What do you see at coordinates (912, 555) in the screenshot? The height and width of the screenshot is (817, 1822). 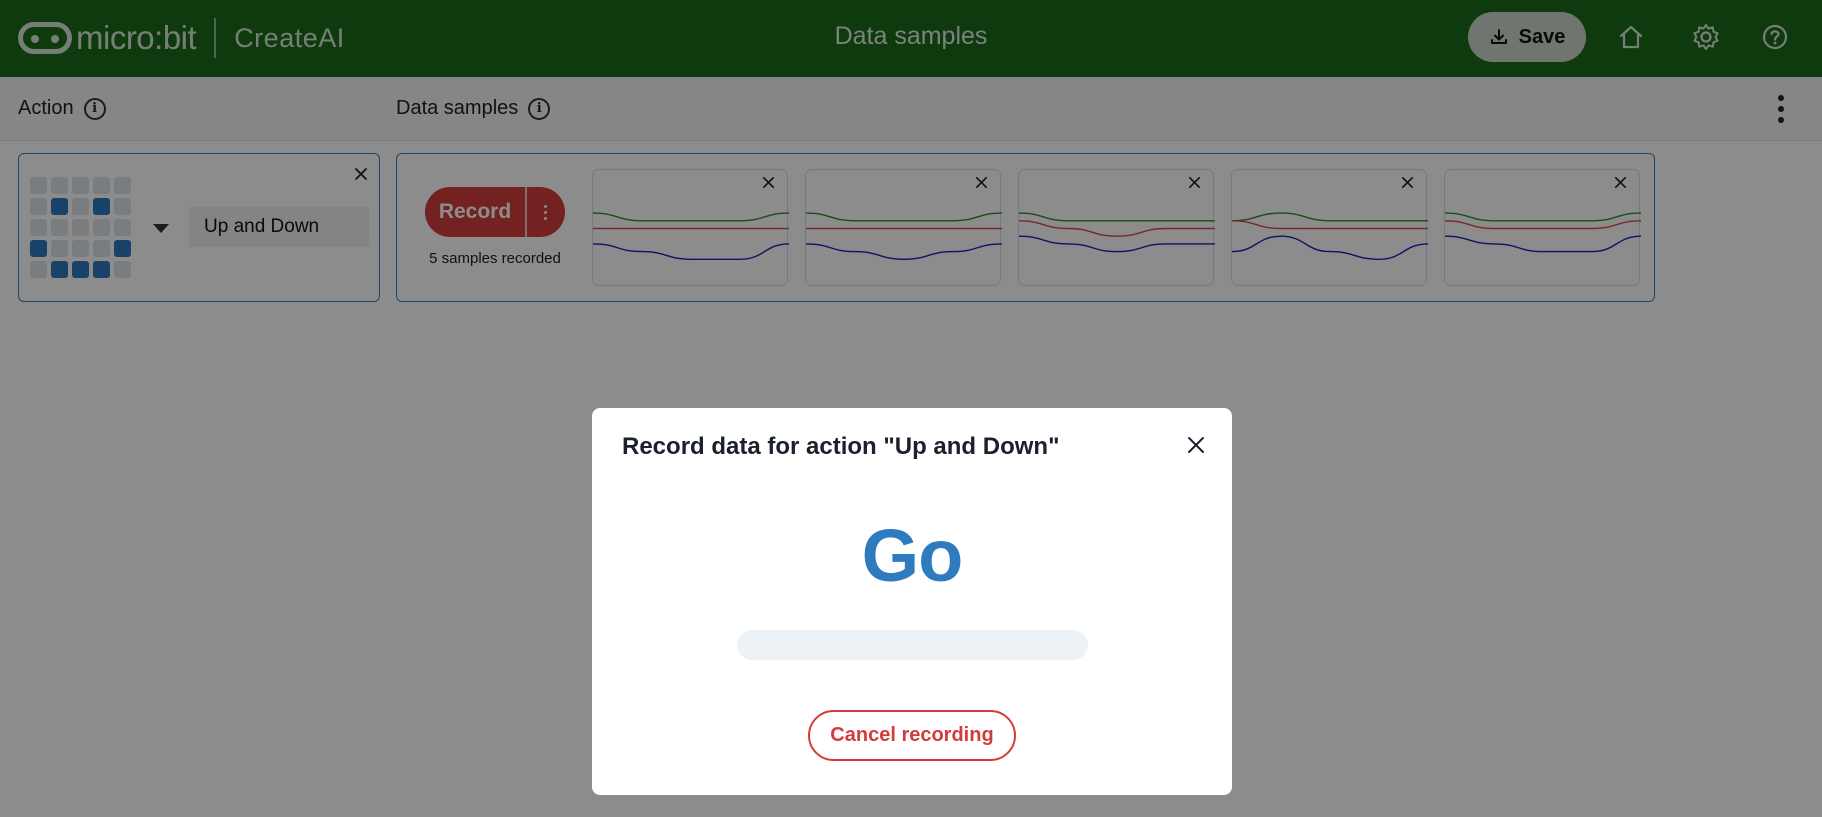 I see `countdown-text: Go` at bounding box center [912, 555].